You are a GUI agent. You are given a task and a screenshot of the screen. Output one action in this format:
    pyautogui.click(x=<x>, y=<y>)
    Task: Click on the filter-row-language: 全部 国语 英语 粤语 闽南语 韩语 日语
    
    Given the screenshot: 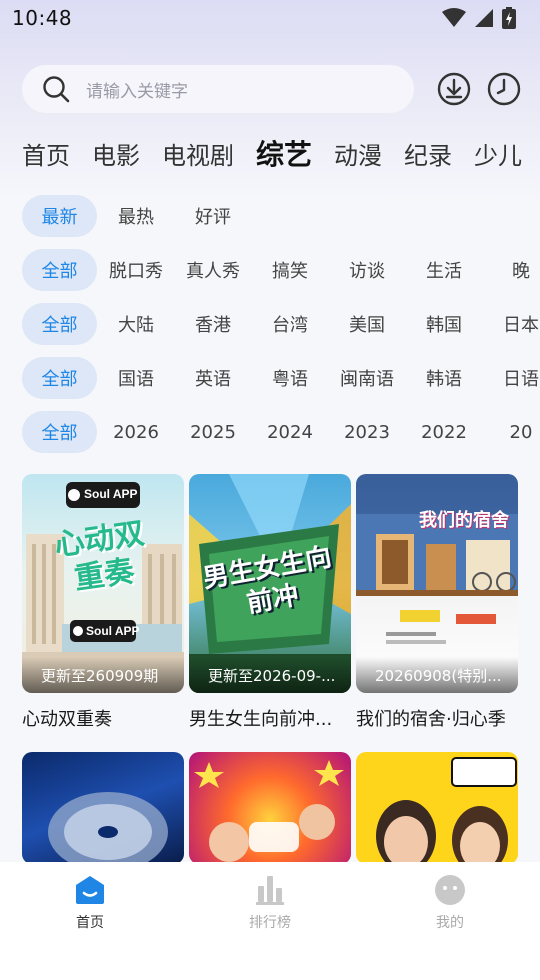 What is the action you would take?
    pyautogui.click(x=281, y=378)
    